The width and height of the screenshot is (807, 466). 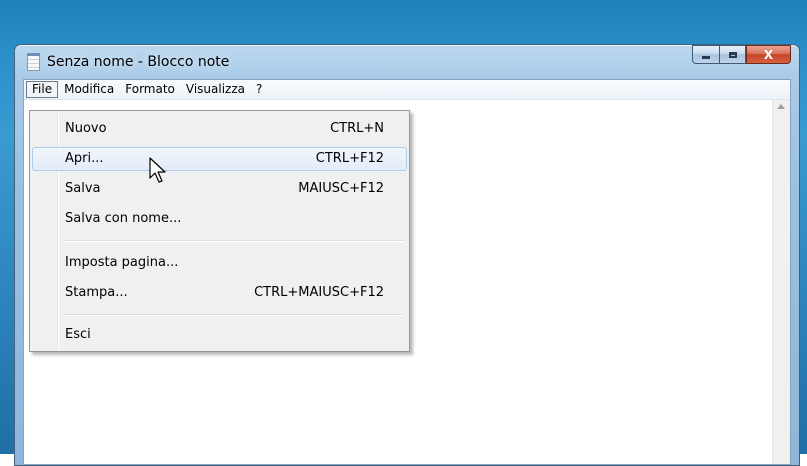 I want to click on window-title: Senza nome - Blocco note, so click(x=138, y=62).